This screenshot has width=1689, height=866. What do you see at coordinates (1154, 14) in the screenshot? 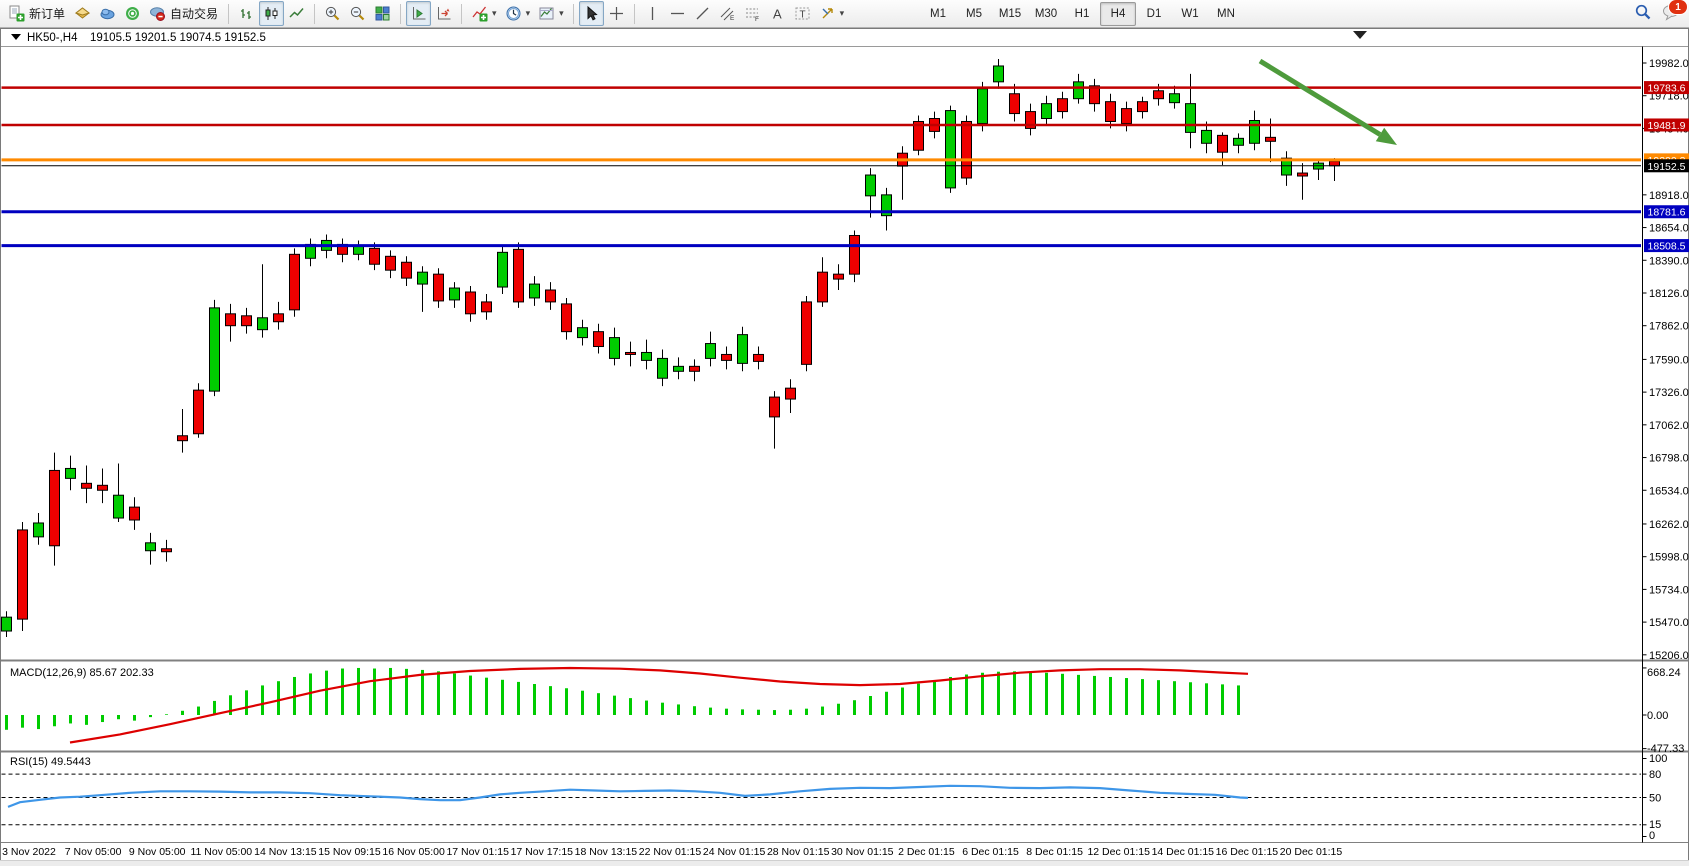
I see `timeframe-d1-button: D1` at bounding box center [1154, 14].